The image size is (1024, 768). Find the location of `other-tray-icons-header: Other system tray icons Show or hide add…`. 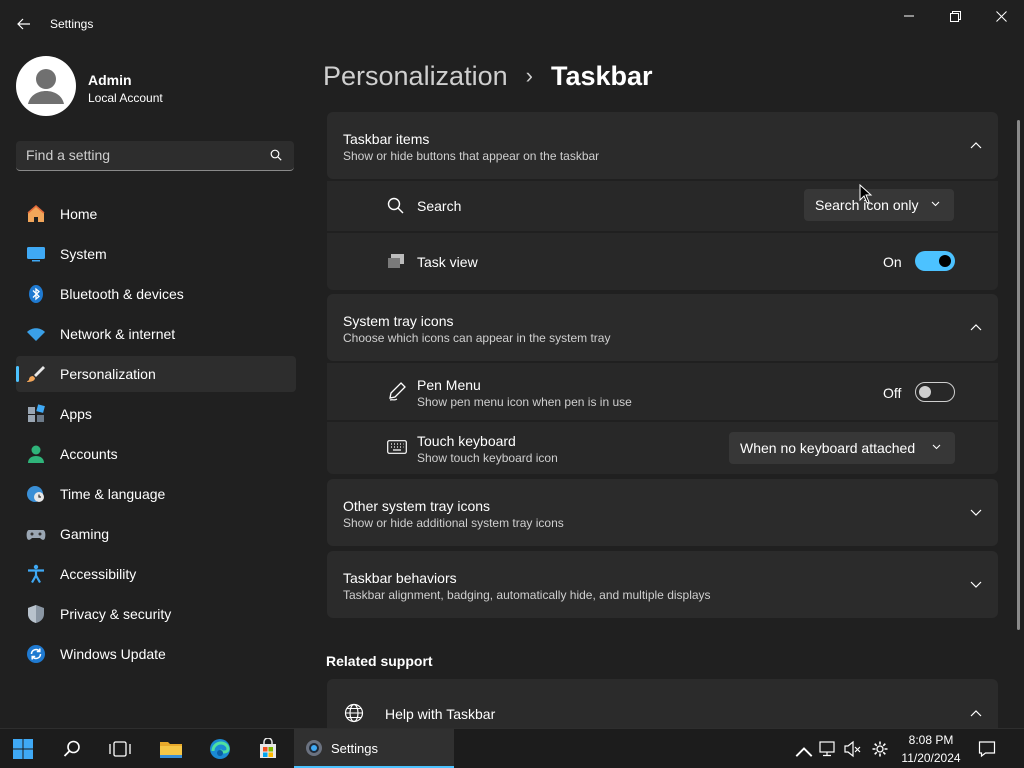

other-tray-icons-header: Other system tray icons Show or hide add… is located at coordinates (662, 512).